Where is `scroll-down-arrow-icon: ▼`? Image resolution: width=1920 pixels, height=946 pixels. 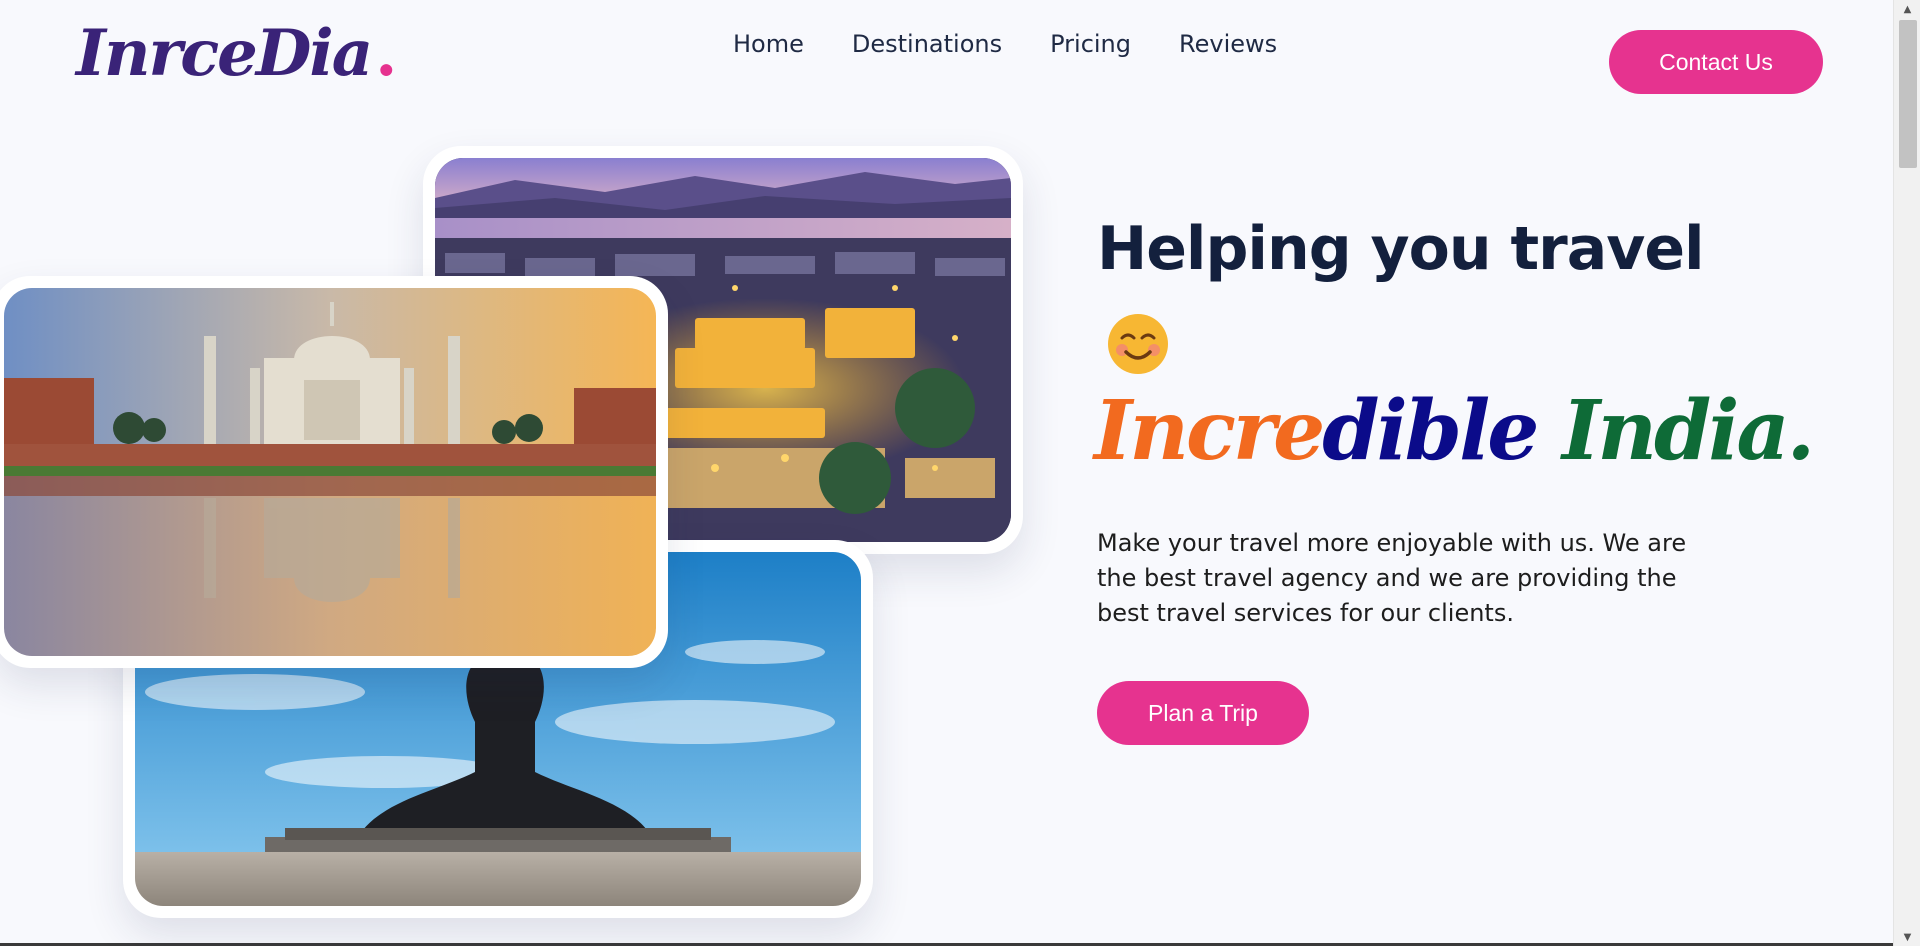 scroll-down-arrow-icon: ▼ is located at coordinates (1907, 937).